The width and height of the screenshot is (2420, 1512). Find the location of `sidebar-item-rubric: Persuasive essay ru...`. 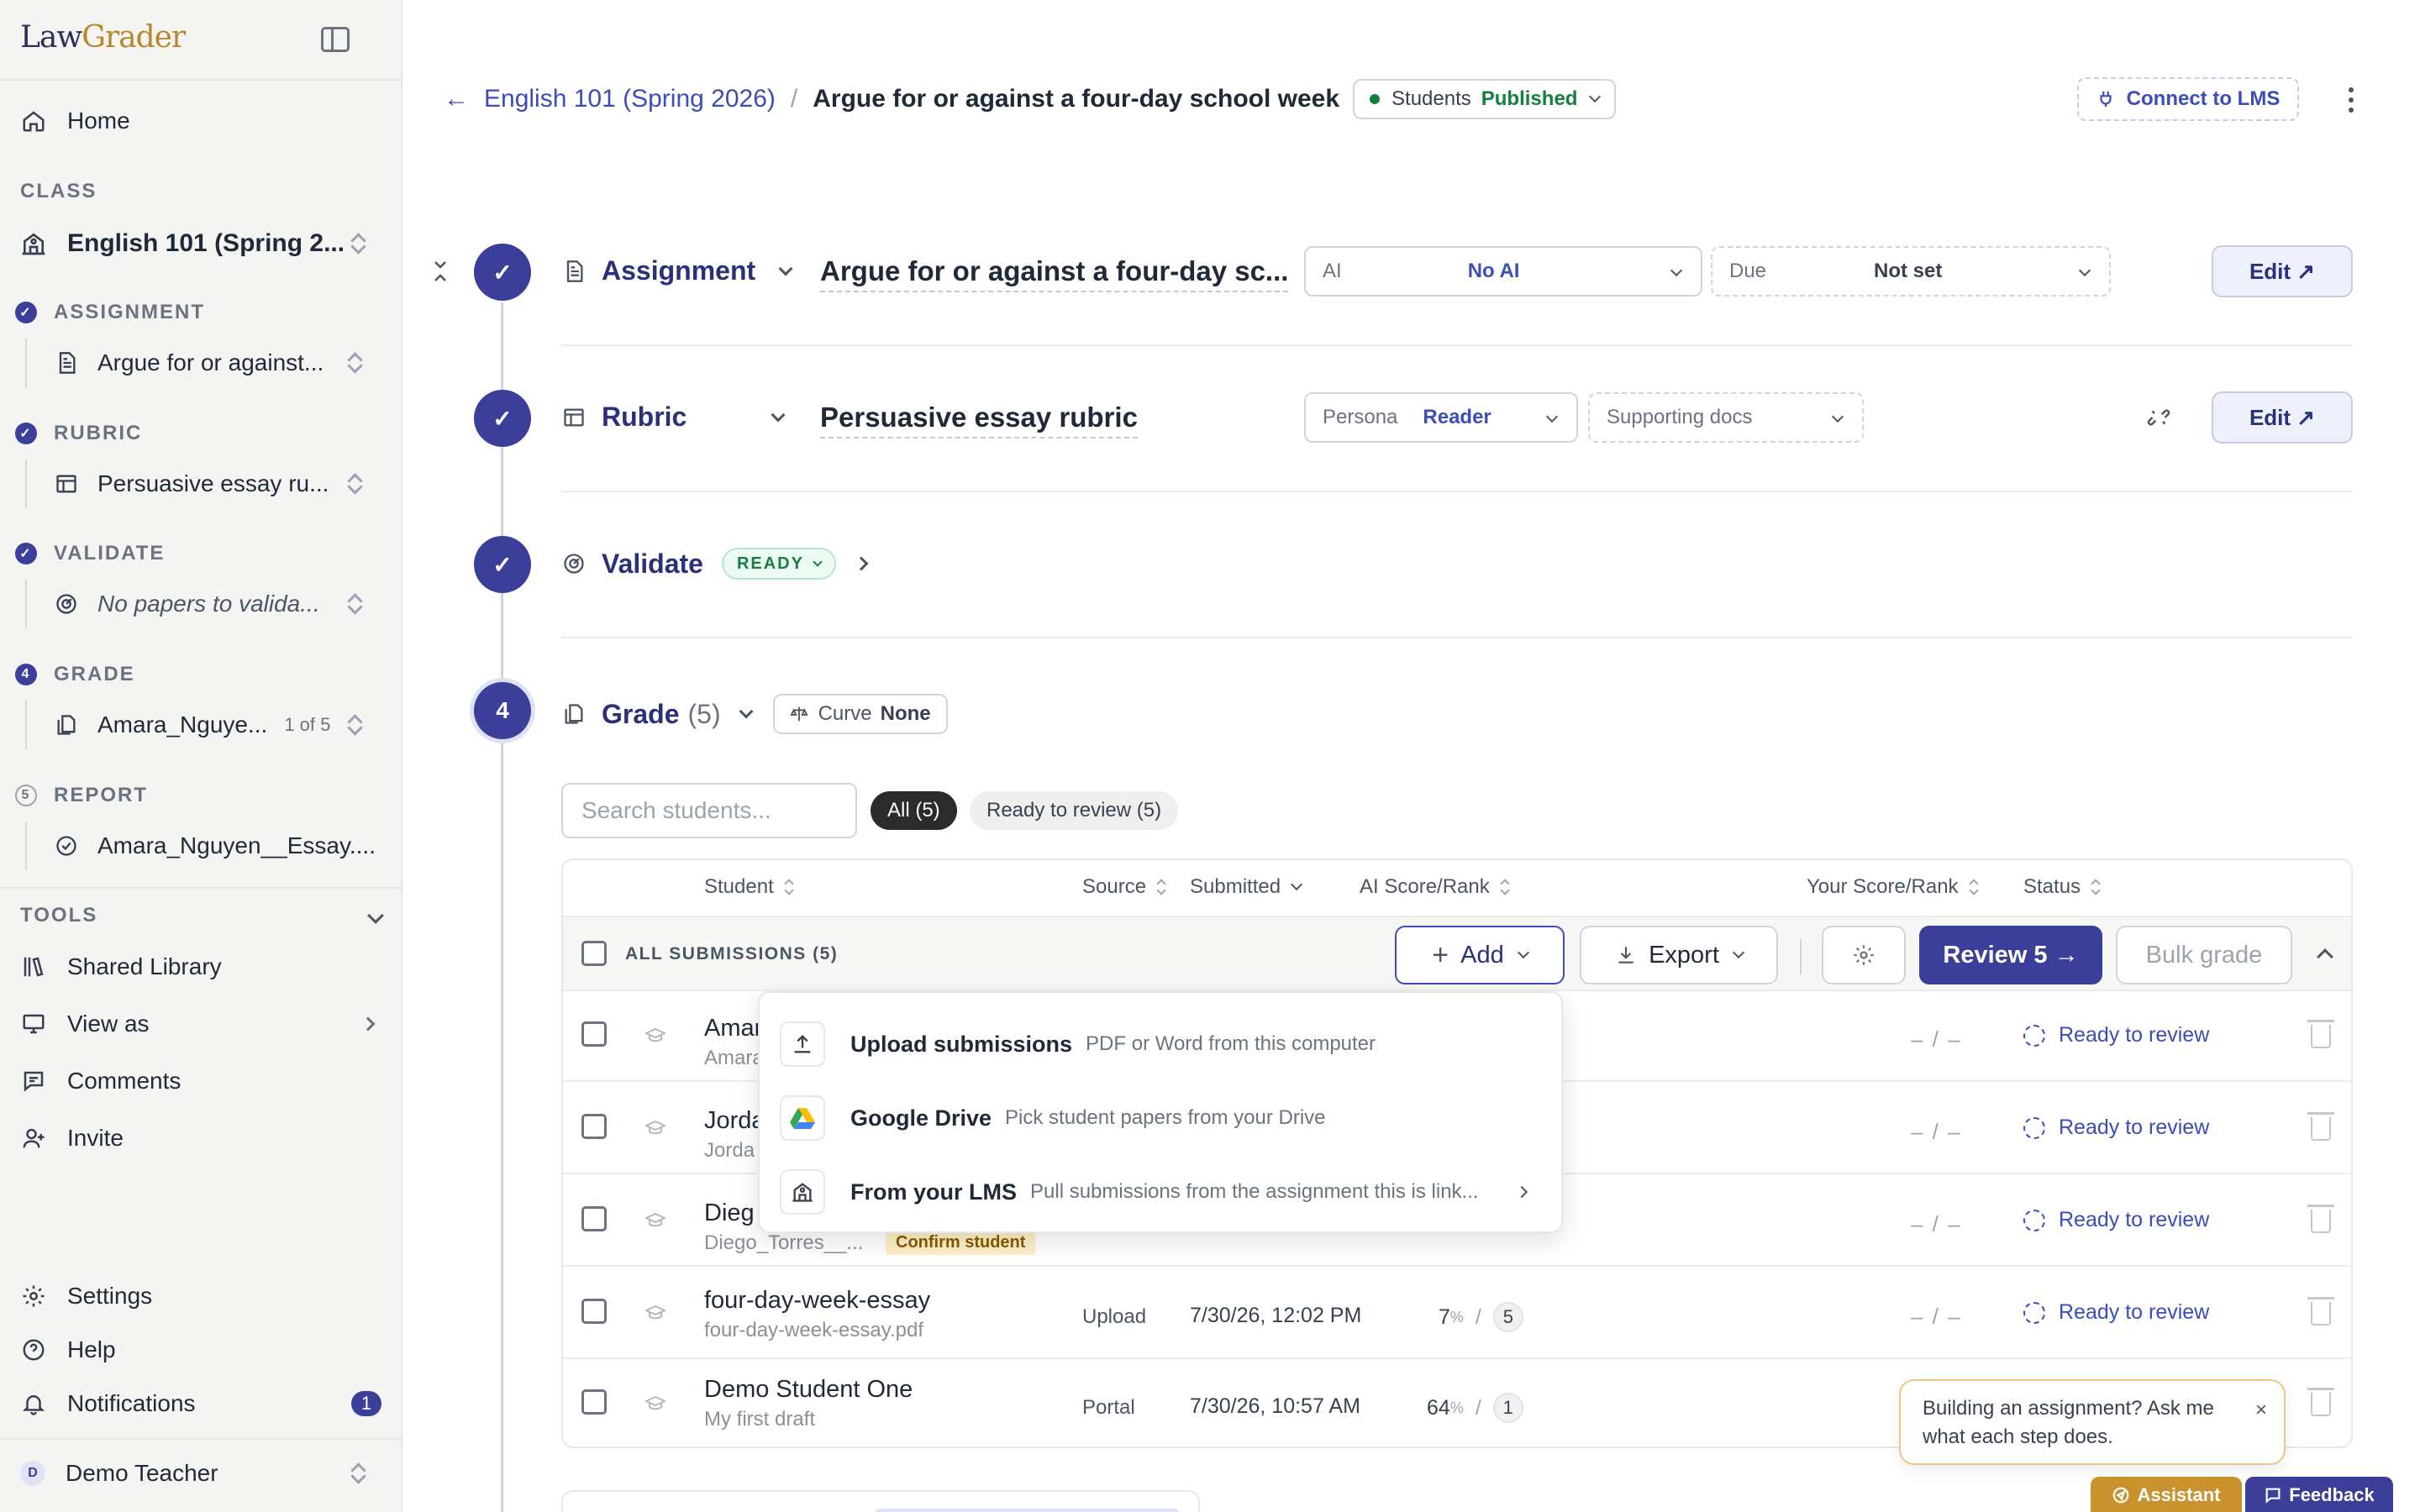

sidebar-item-rubric: Persuasive essay ru... is located at coordinates (202, 483).